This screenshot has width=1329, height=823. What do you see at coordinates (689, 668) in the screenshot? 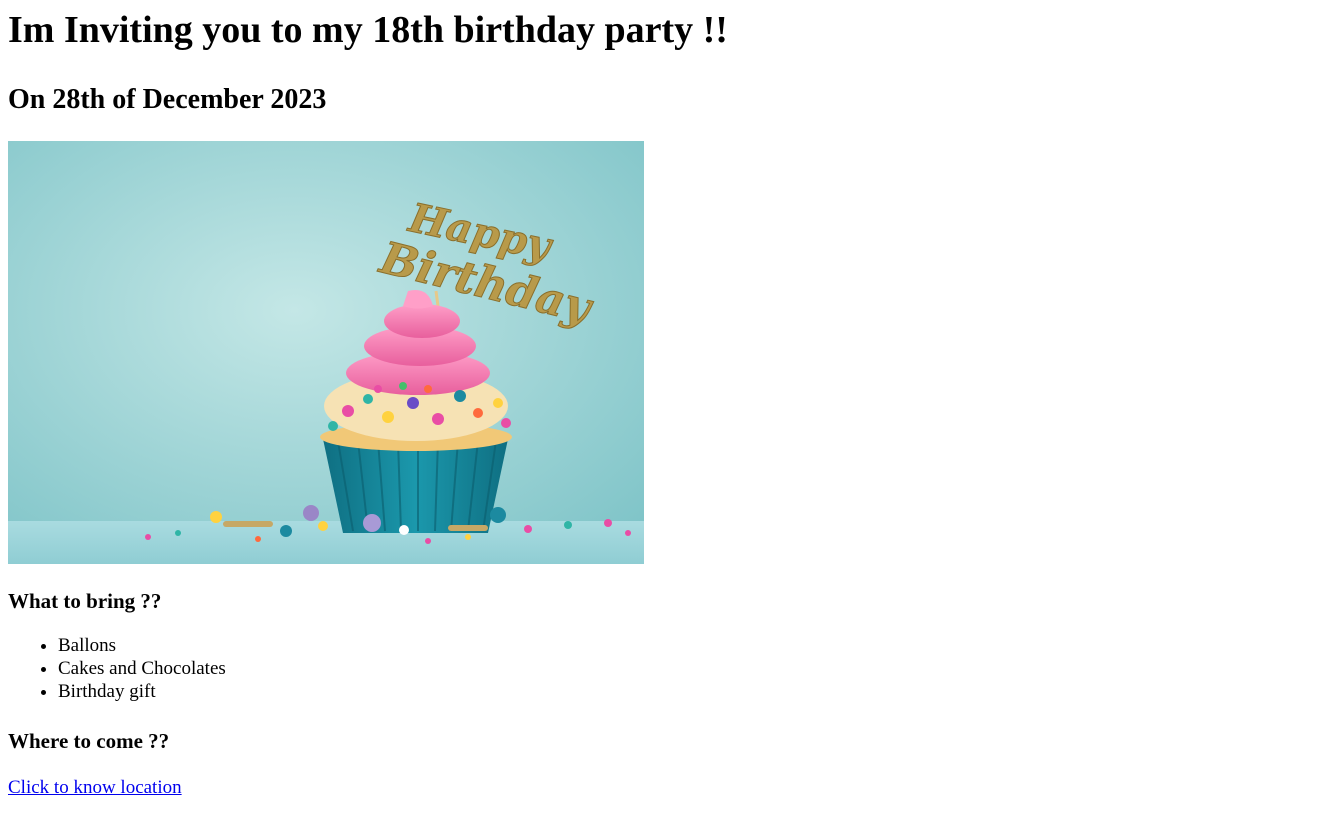
I see `list-item: Cakes and Chocolates` at bounding box center [689, 668].